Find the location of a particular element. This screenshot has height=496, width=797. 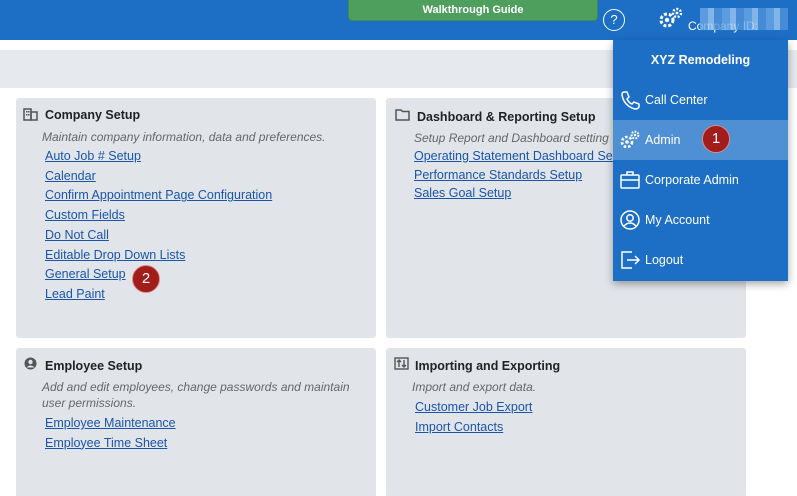

link-performance-standards-setup: Performance Standards Setup is located at coordinates (513, 175).